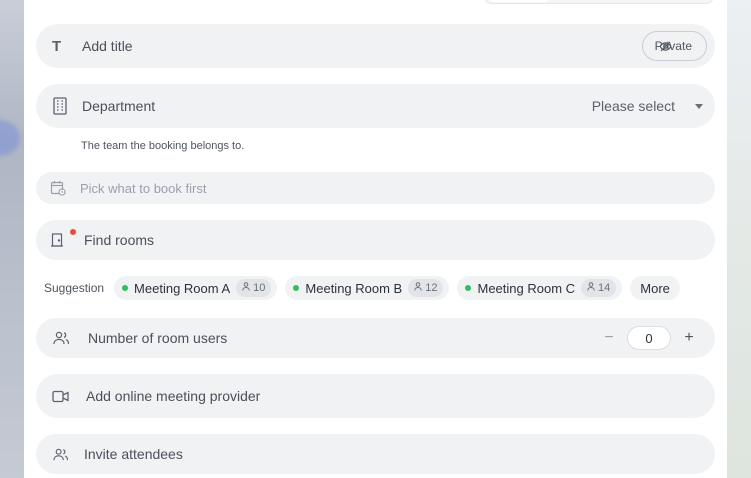 The image size is (751, 478). What do you see at coordinates (158, 338) in the screenshot?
I see `room-users-label: Number of room users` at bounding box center [158, 338].